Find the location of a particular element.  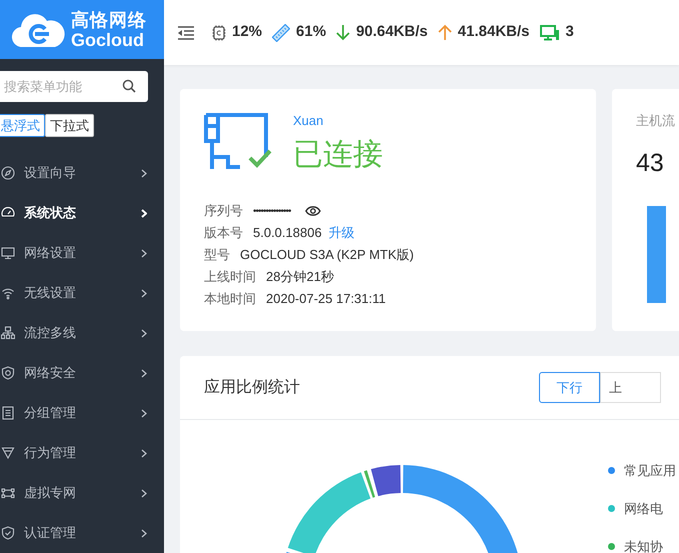

info-value: ••••••••••••••• is located at coordinates (272, 211).